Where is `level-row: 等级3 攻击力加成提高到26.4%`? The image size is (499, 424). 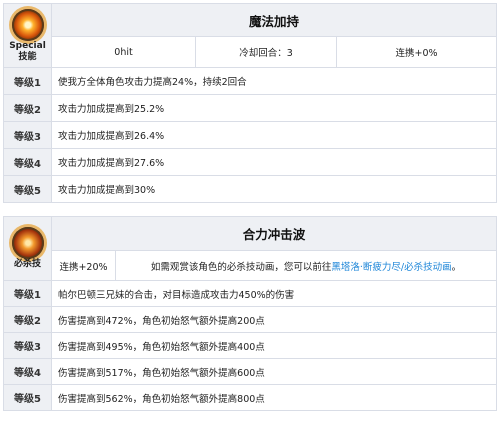
level-row: 等级3 攻击力加成提高到26.4% is located at coordinates (250, 135).